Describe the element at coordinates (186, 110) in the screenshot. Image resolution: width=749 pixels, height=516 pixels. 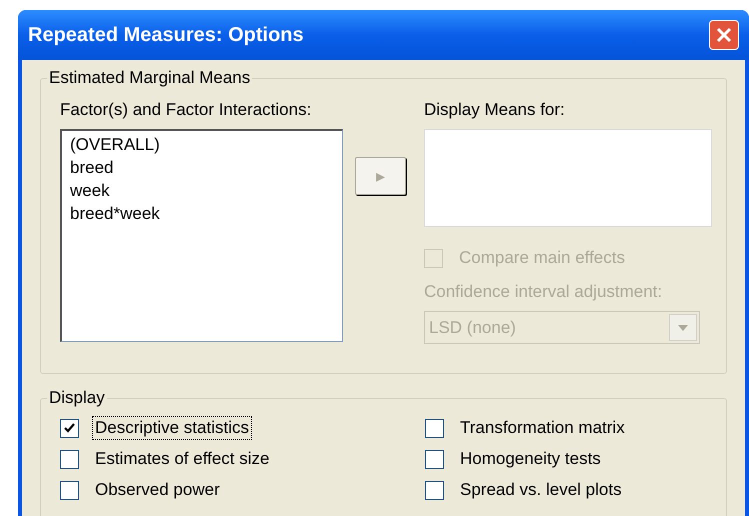
I see `list-label: Factor(s) and Factor Interactions:` at that location.